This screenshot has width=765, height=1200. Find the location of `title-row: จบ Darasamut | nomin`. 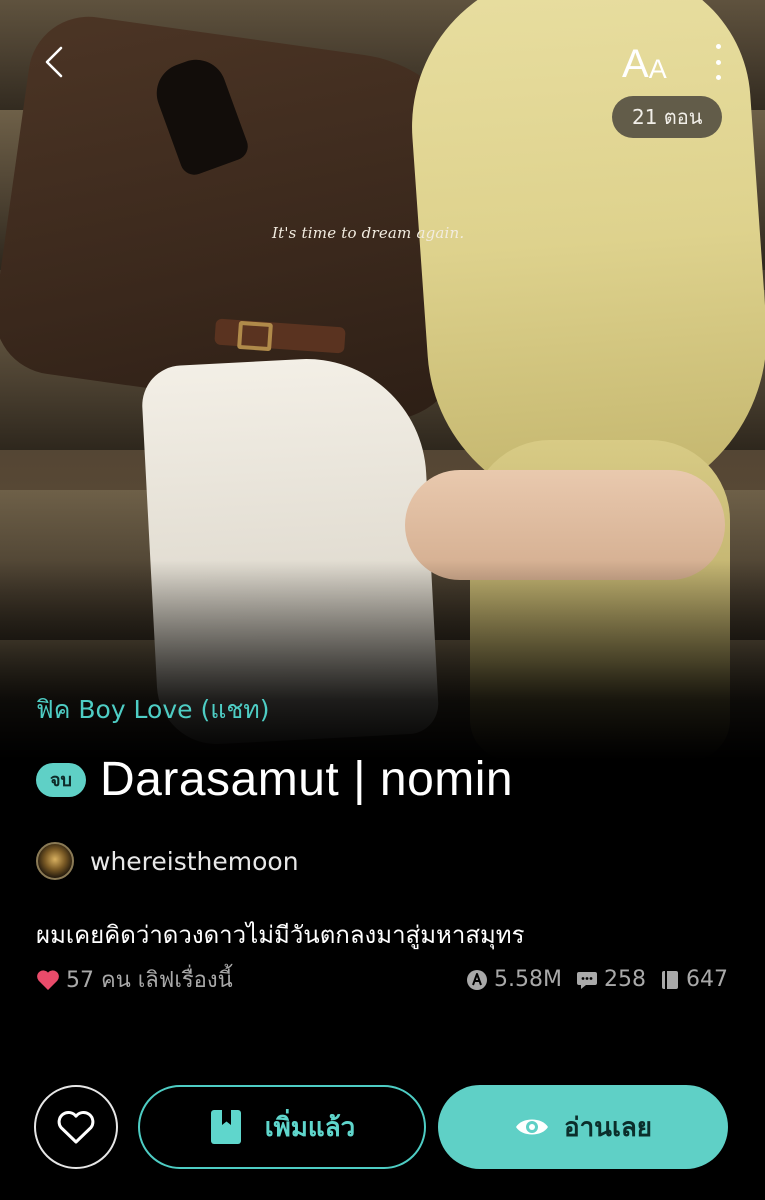

title-row: จบ Darasamut | nomin is located at coordinates (274, 779).